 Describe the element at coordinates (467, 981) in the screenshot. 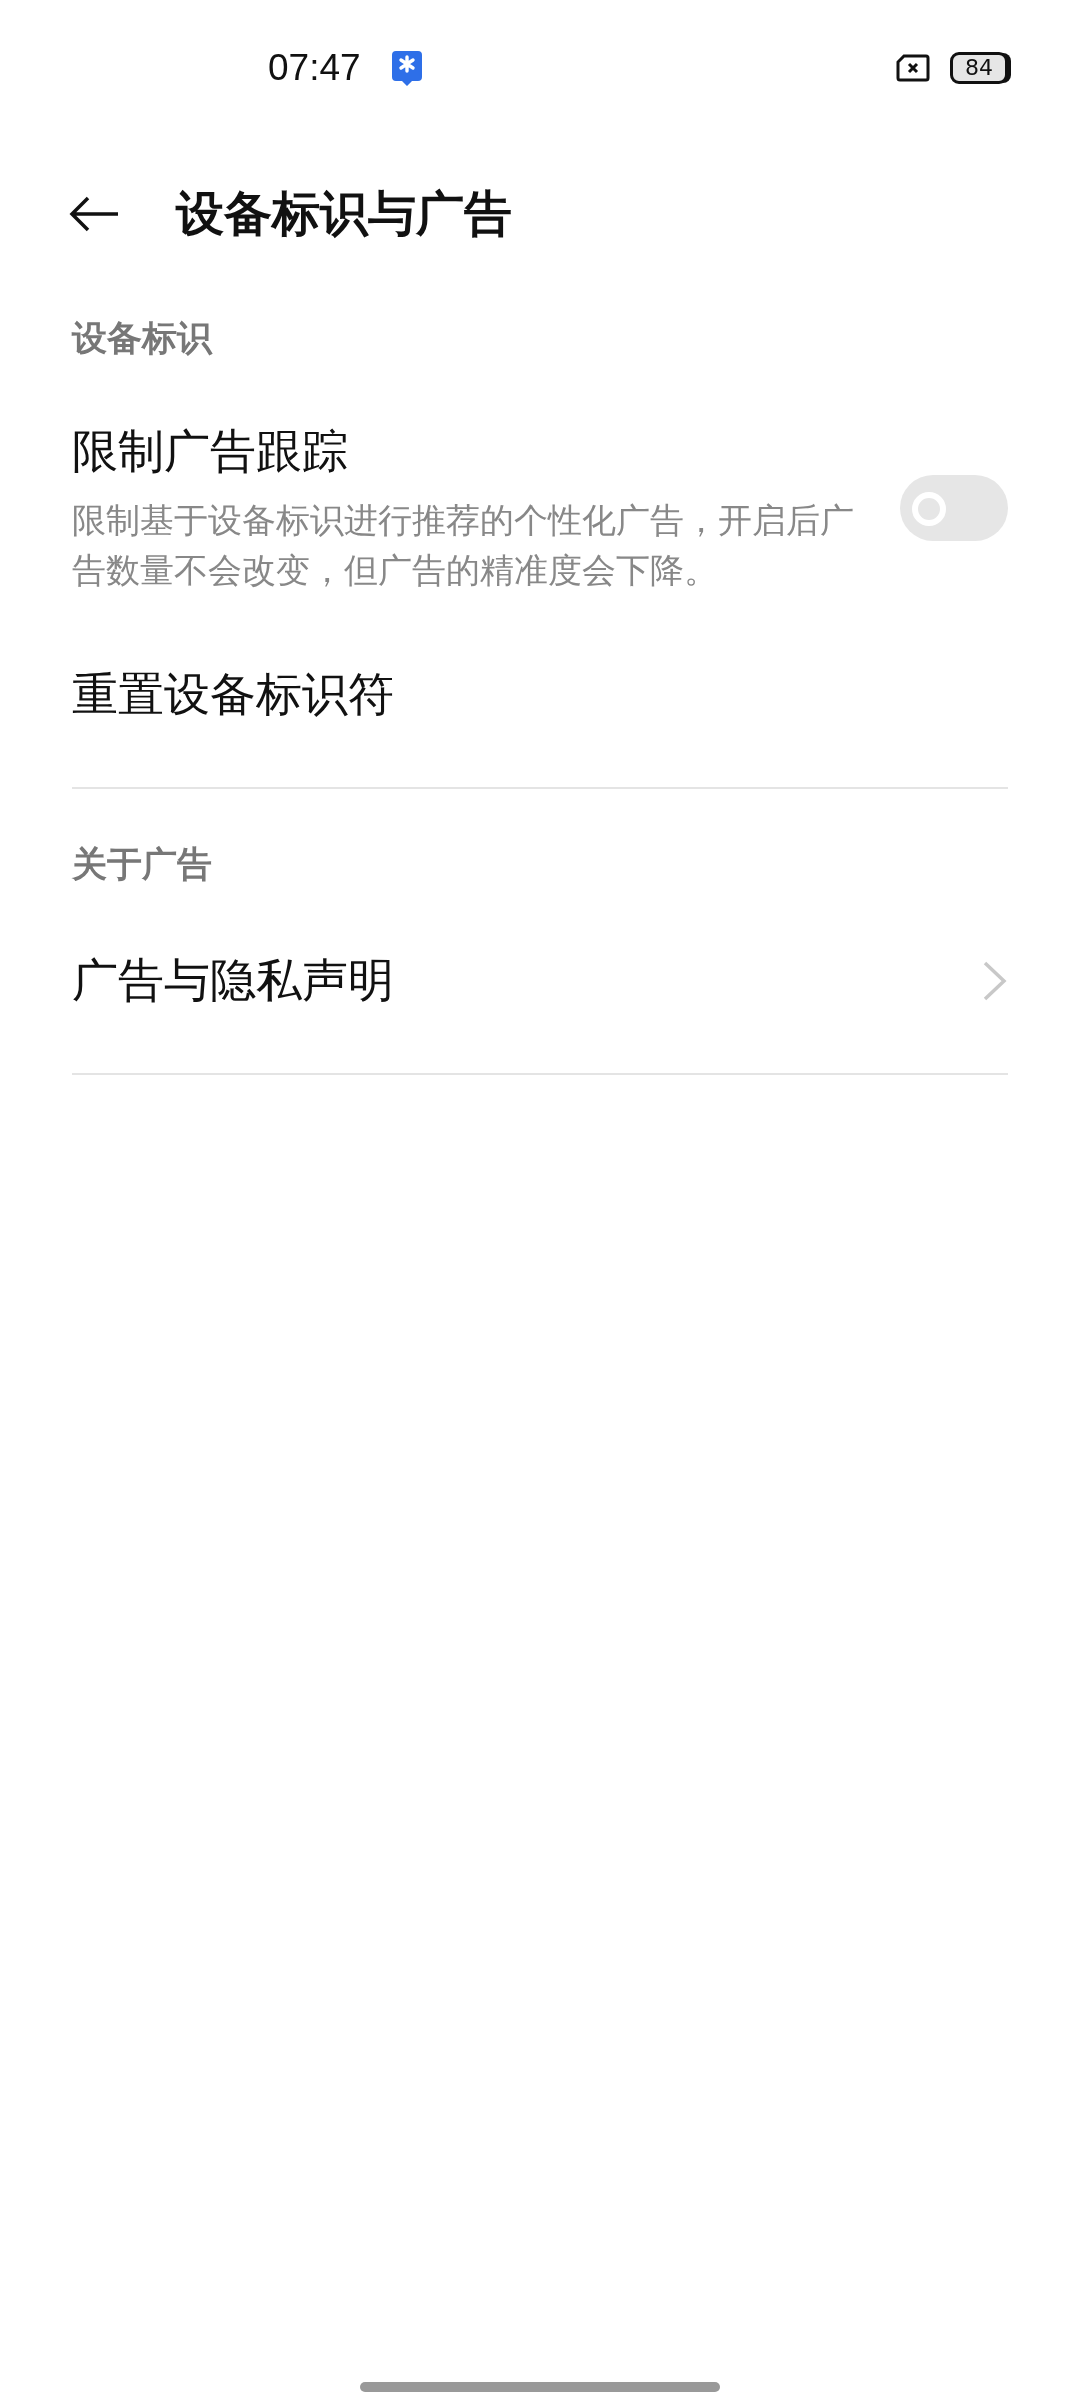

I see `setting-title: 广告与隐私声明` at that location.